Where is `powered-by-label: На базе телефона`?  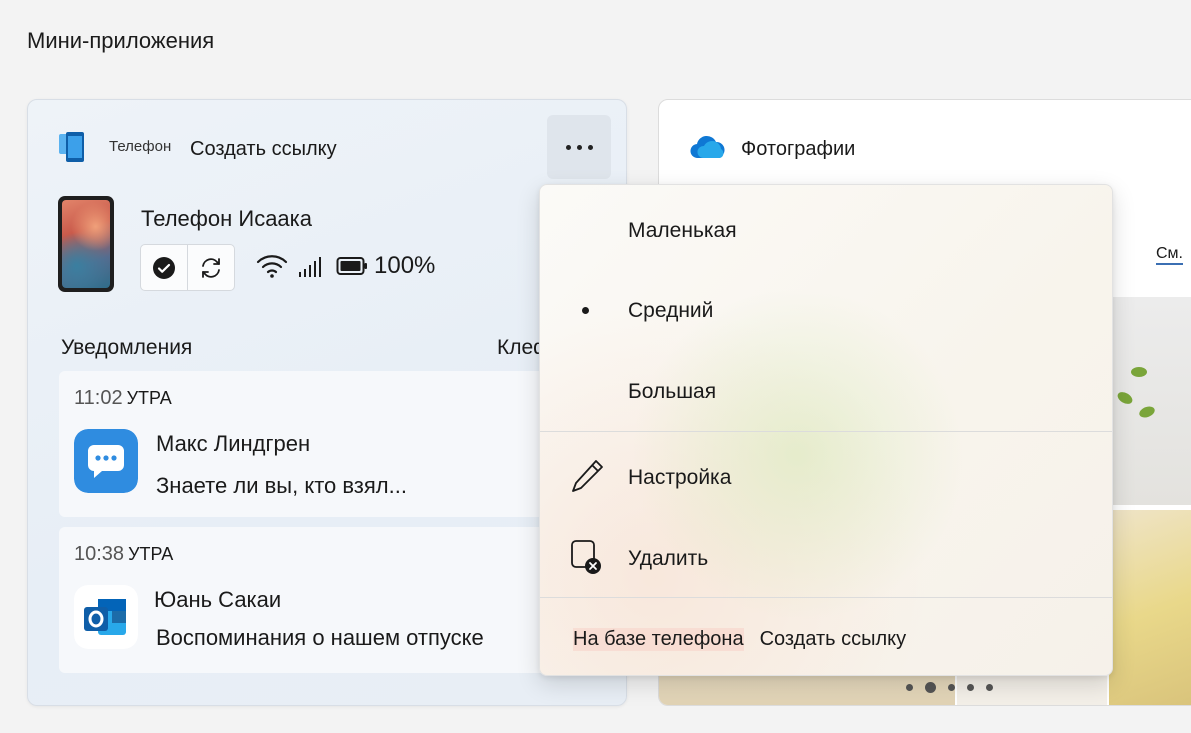 powered-by-label: На базе телефона is located at coordinates (658, 639).